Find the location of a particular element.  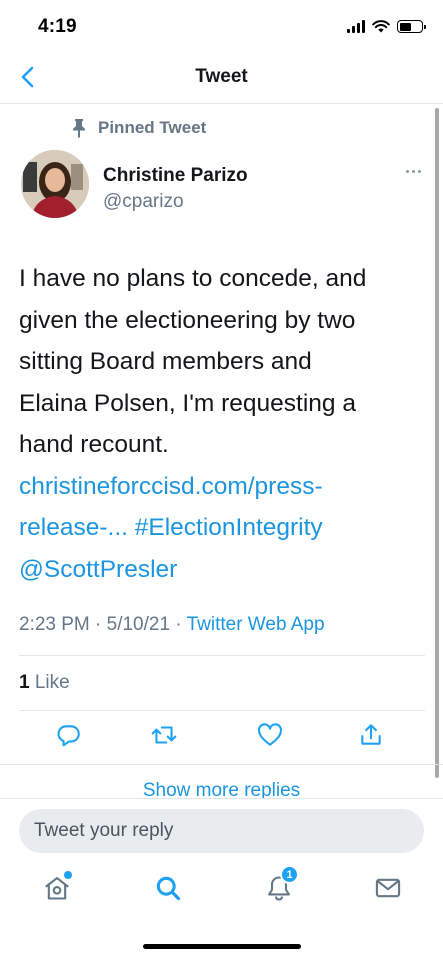

tweet-text-line: hand recount. is located at coordinates (94, 444).